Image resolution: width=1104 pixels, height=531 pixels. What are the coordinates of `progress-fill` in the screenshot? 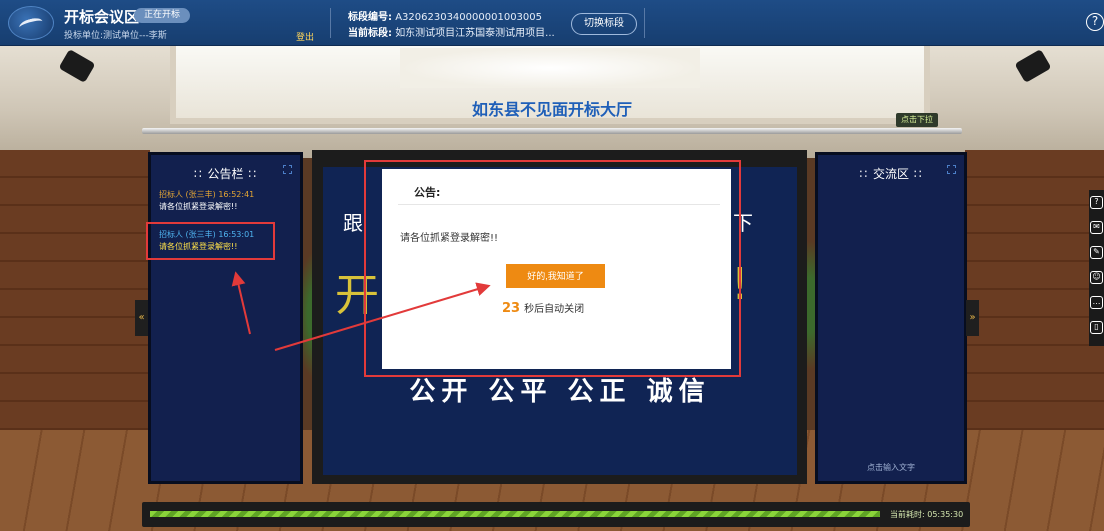 It's located at (515, 514).